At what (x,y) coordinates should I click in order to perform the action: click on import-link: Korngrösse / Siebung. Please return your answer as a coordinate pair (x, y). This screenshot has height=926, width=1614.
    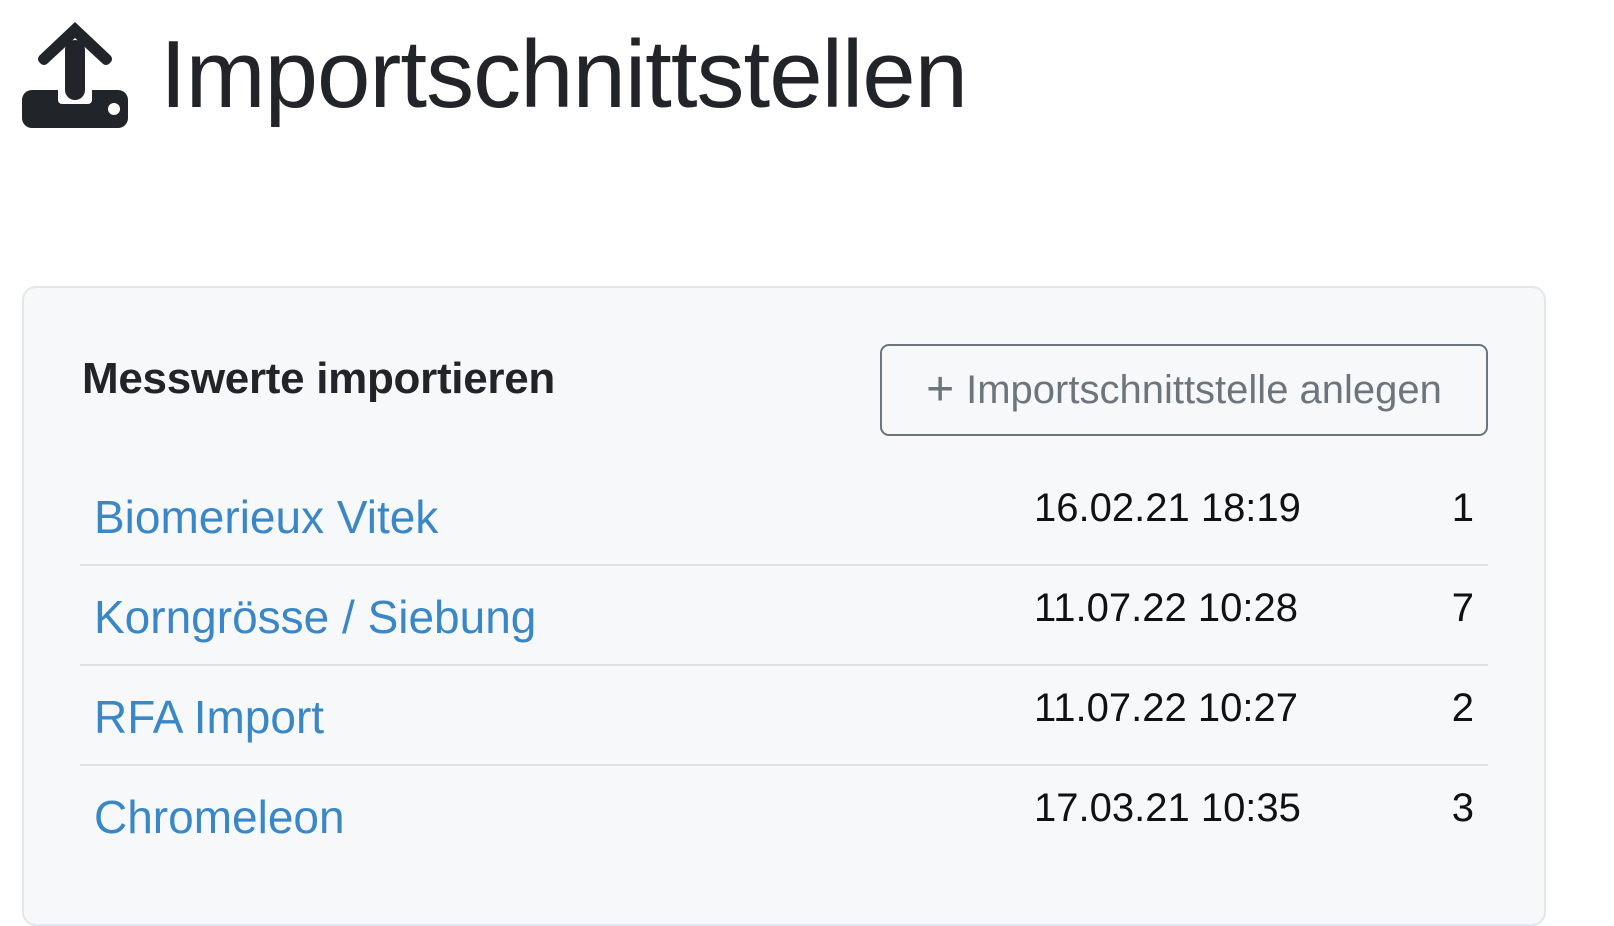
    Looking at the image, I should click on (315, 617).